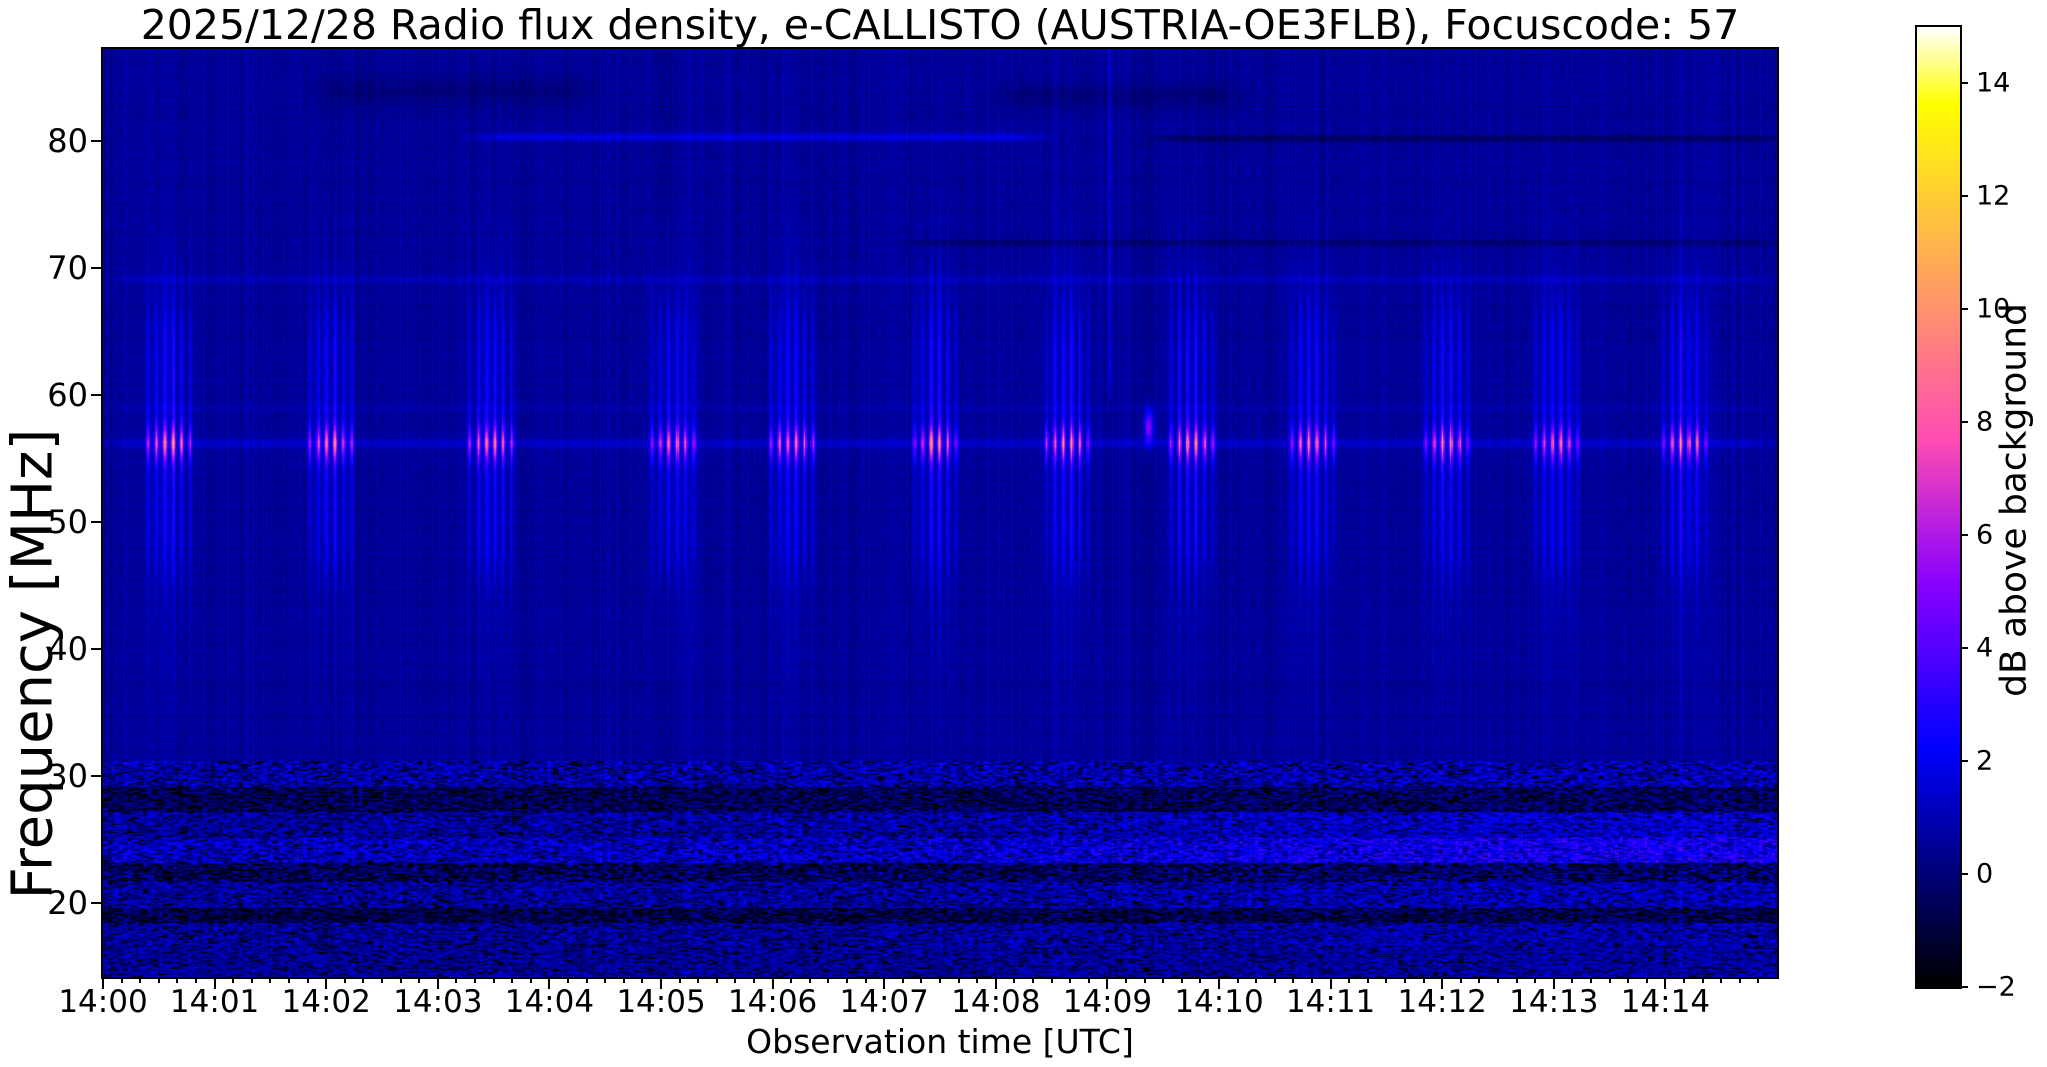 The image size is (2047, 1067). What do you see at coordinates (549, 1002) in the screenshot?
I see `x-tick-label: 14:04` at bounding box center [549, 1002].